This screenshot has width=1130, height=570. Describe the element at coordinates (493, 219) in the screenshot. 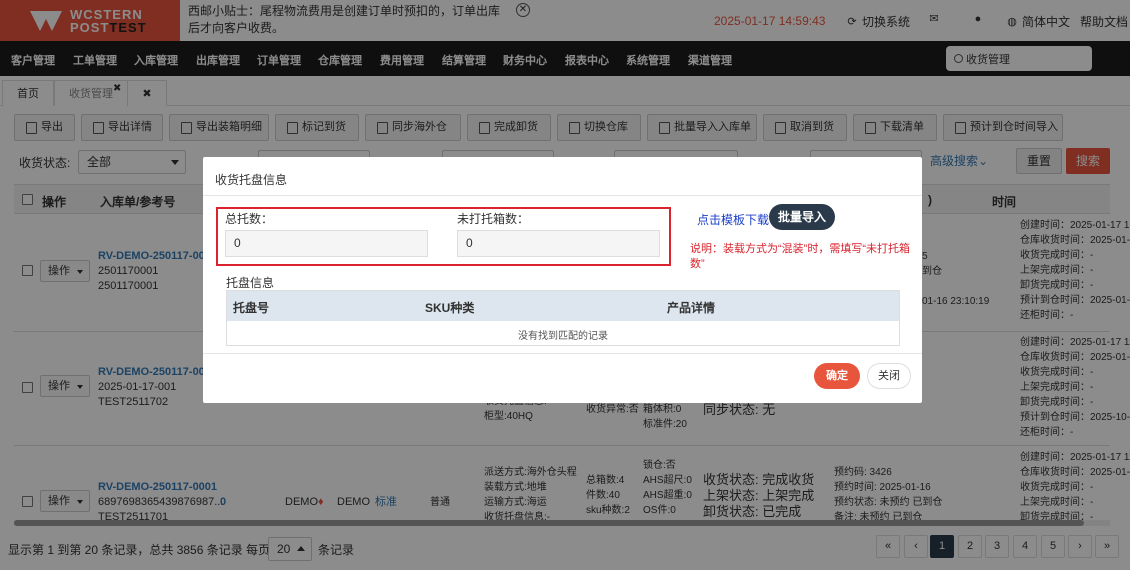

I see `unpalletized-boxes-label: 未打托箱数：` at that location.